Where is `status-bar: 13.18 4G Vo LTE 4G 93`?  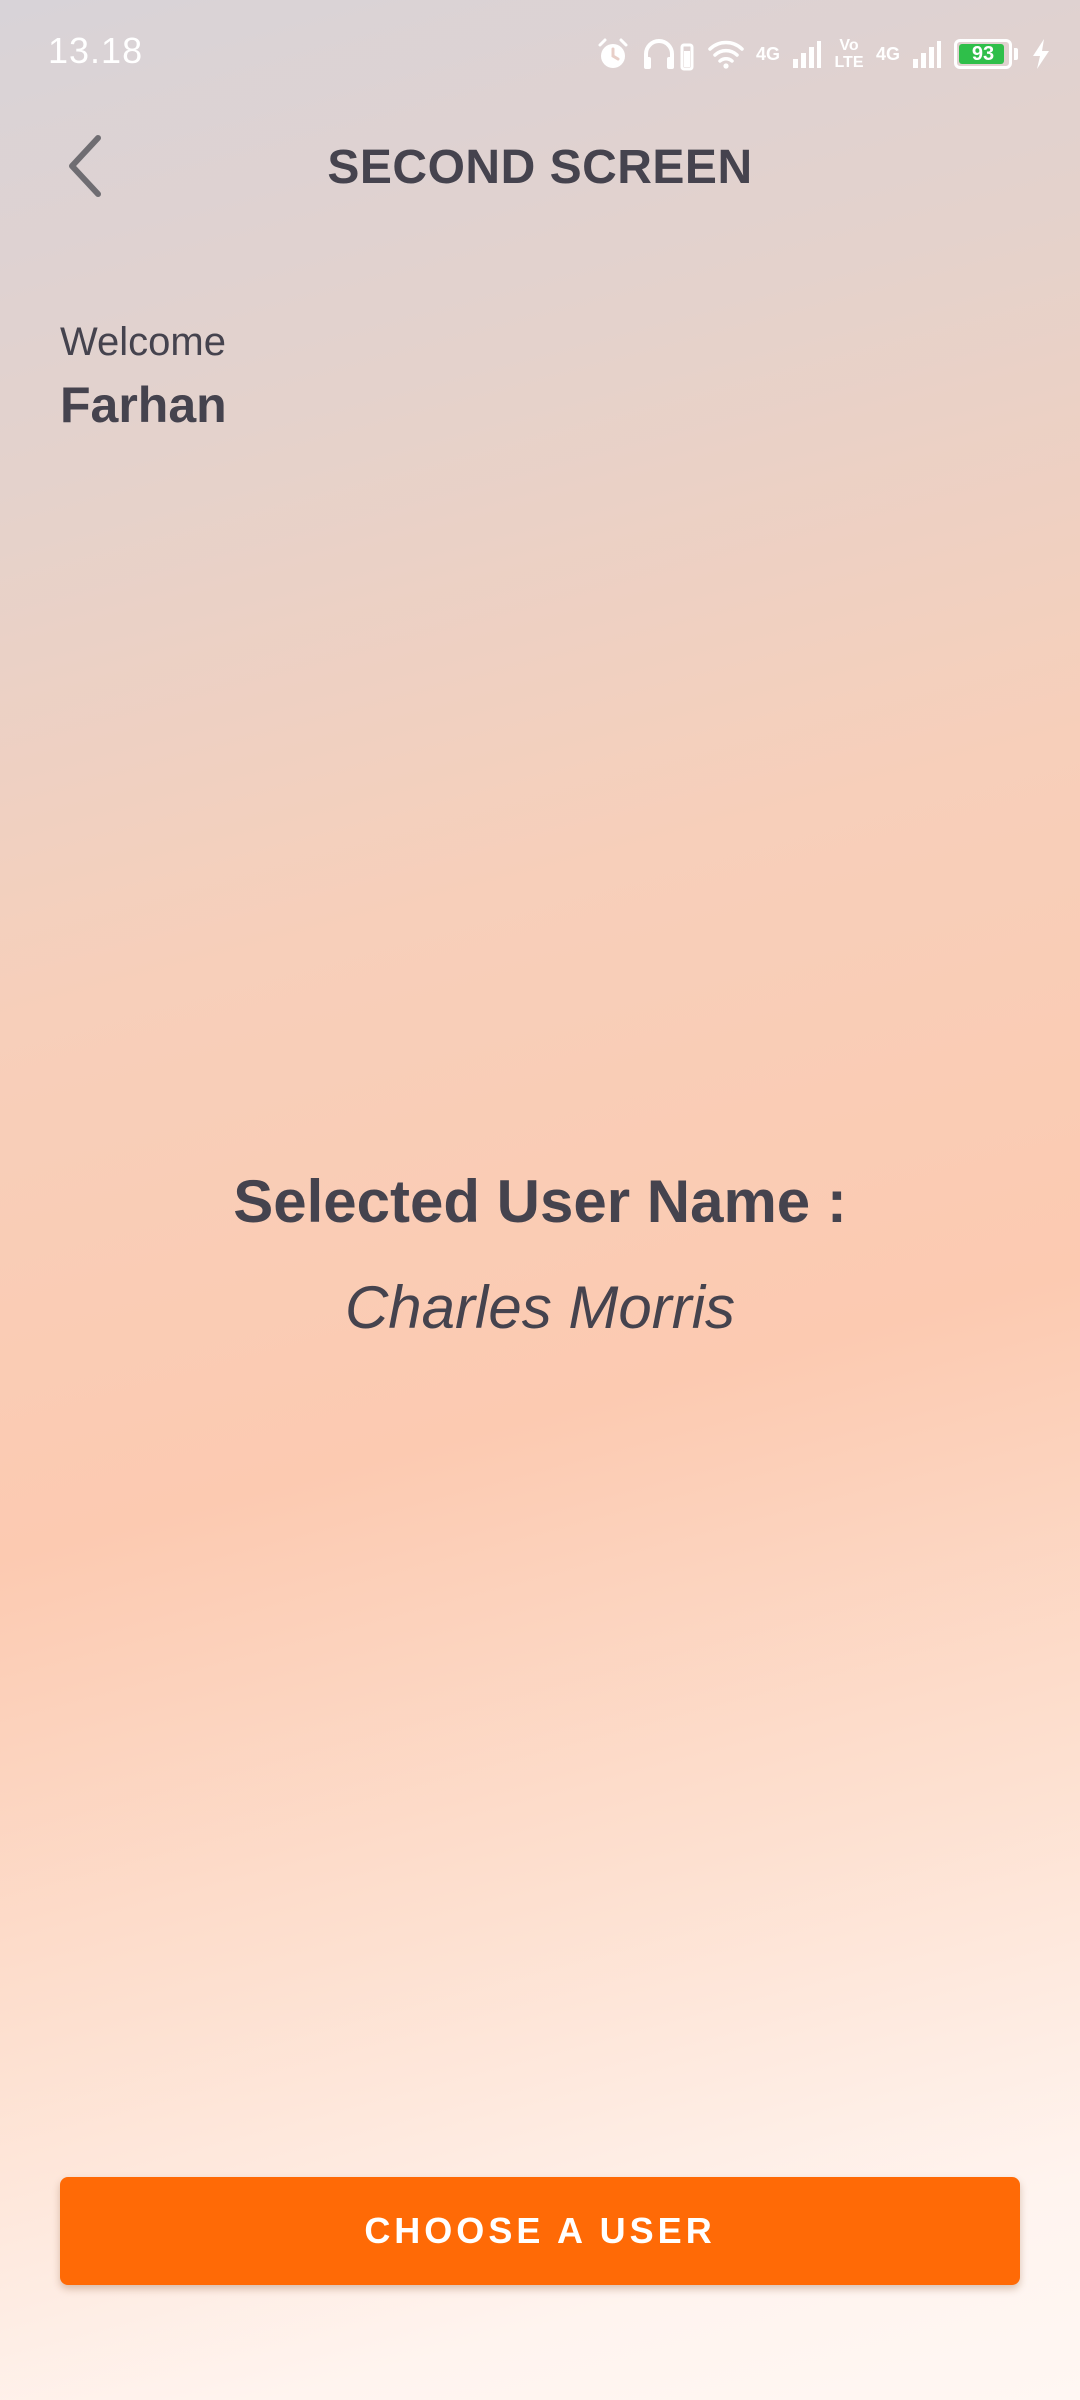 status-bar: 13.18 4G Vo LTE 4G 93 is located at coordinates (540, 54).